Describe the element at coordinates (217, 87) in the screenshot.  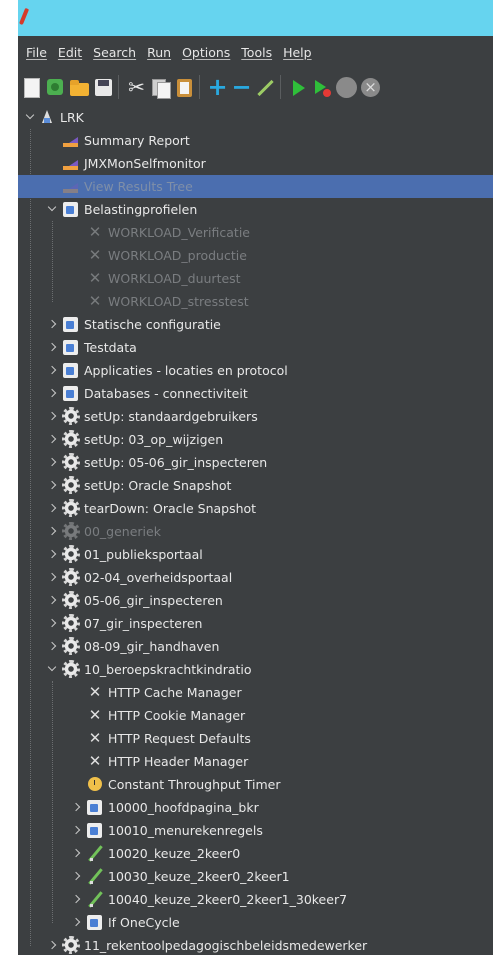
I see `plus-icon: +` at that location.